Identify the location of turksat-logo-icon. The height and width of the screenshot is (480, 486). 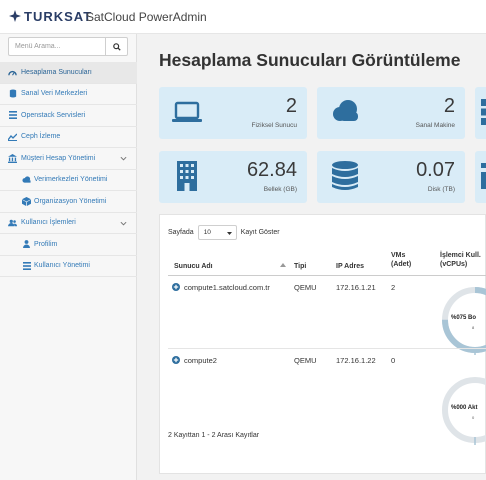
(15, 16).